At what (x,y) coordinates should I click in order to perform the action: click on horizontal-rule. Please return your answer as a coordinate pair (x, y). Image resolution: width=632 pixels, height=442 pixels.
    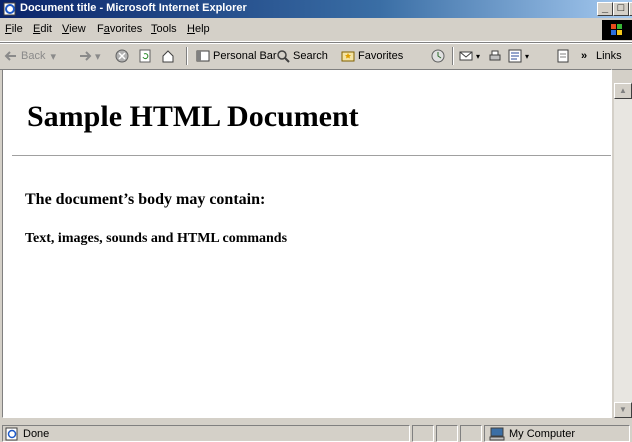
    Looking at the image, I should click on (311, 156).